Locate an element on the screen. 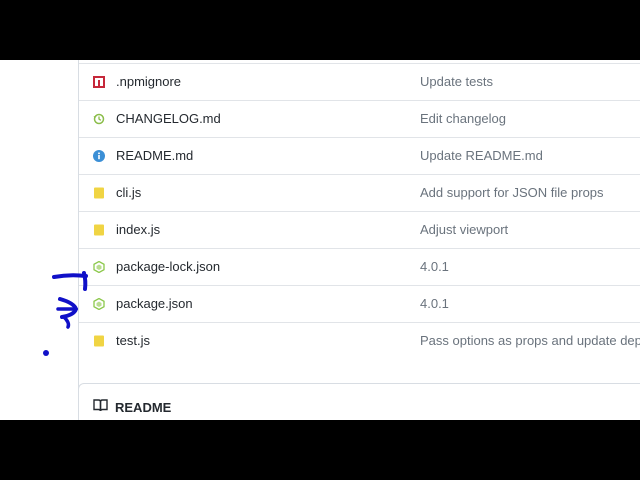  file-row: CHANGELOG.md Edit changelog is located at coordinates (359, 118).